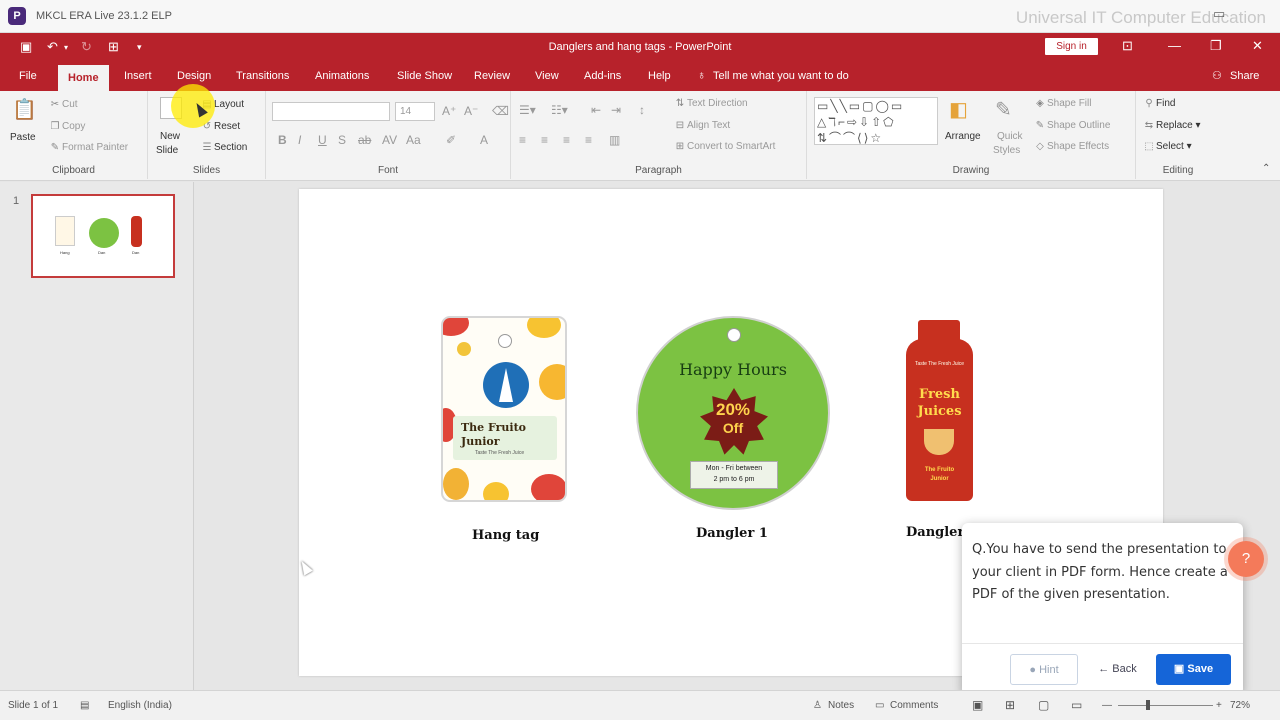 The image size is (1280, 720). Describe the element at coordinates (701, 125) in the screenshot. I see `align-text-button: ⊟ Align Text` at that location.